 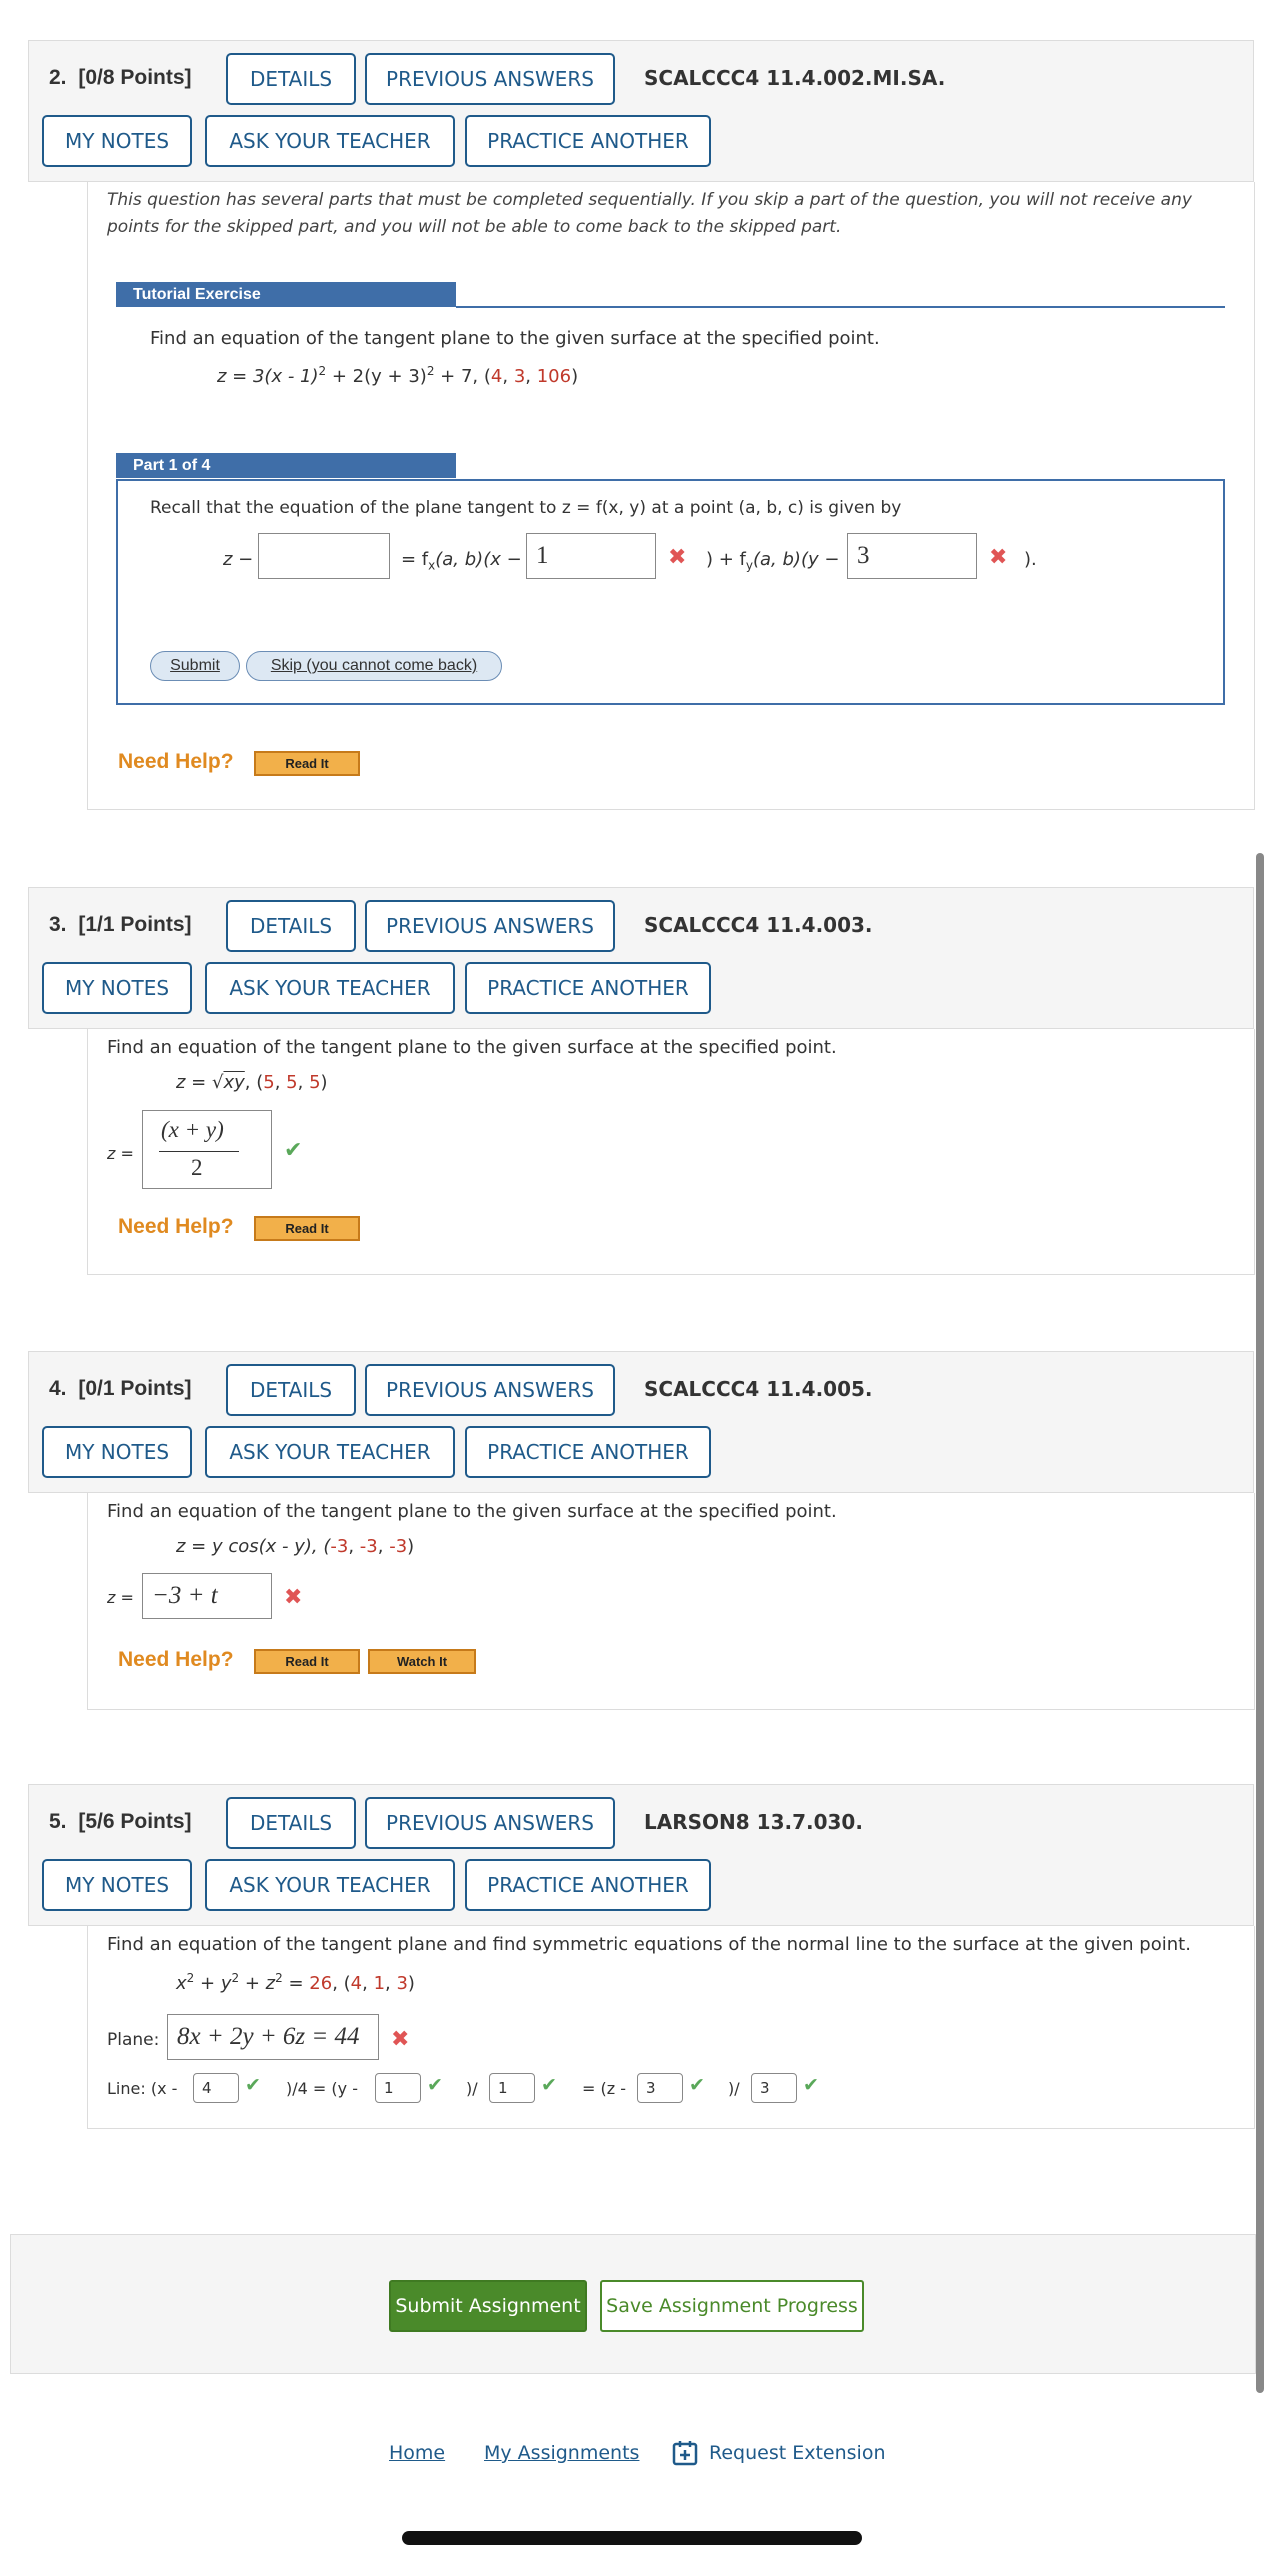 I want to click on line-z-denominator-input: 3, so click(x=774, y=2088).